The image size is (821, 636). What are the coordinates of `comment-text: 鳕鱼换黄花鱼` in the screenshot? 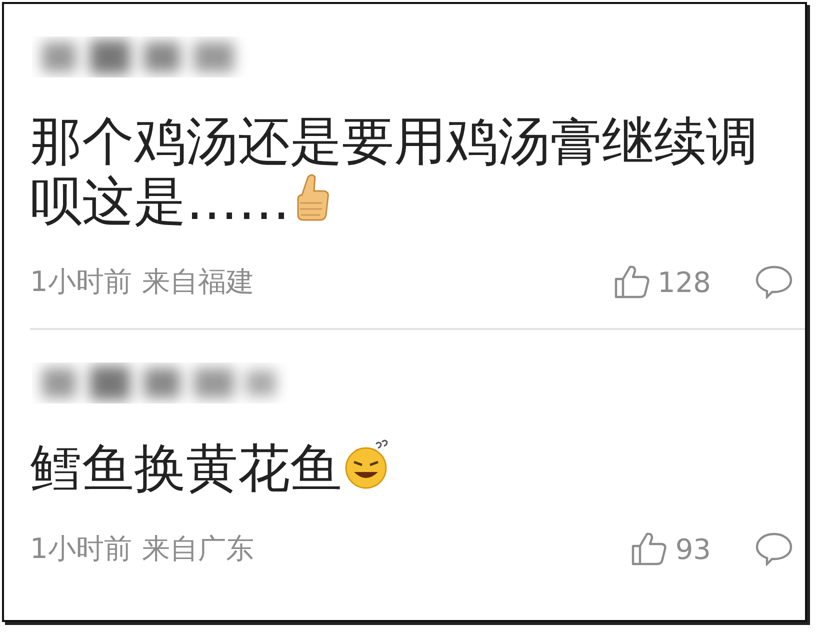 It's located at (411, 468).